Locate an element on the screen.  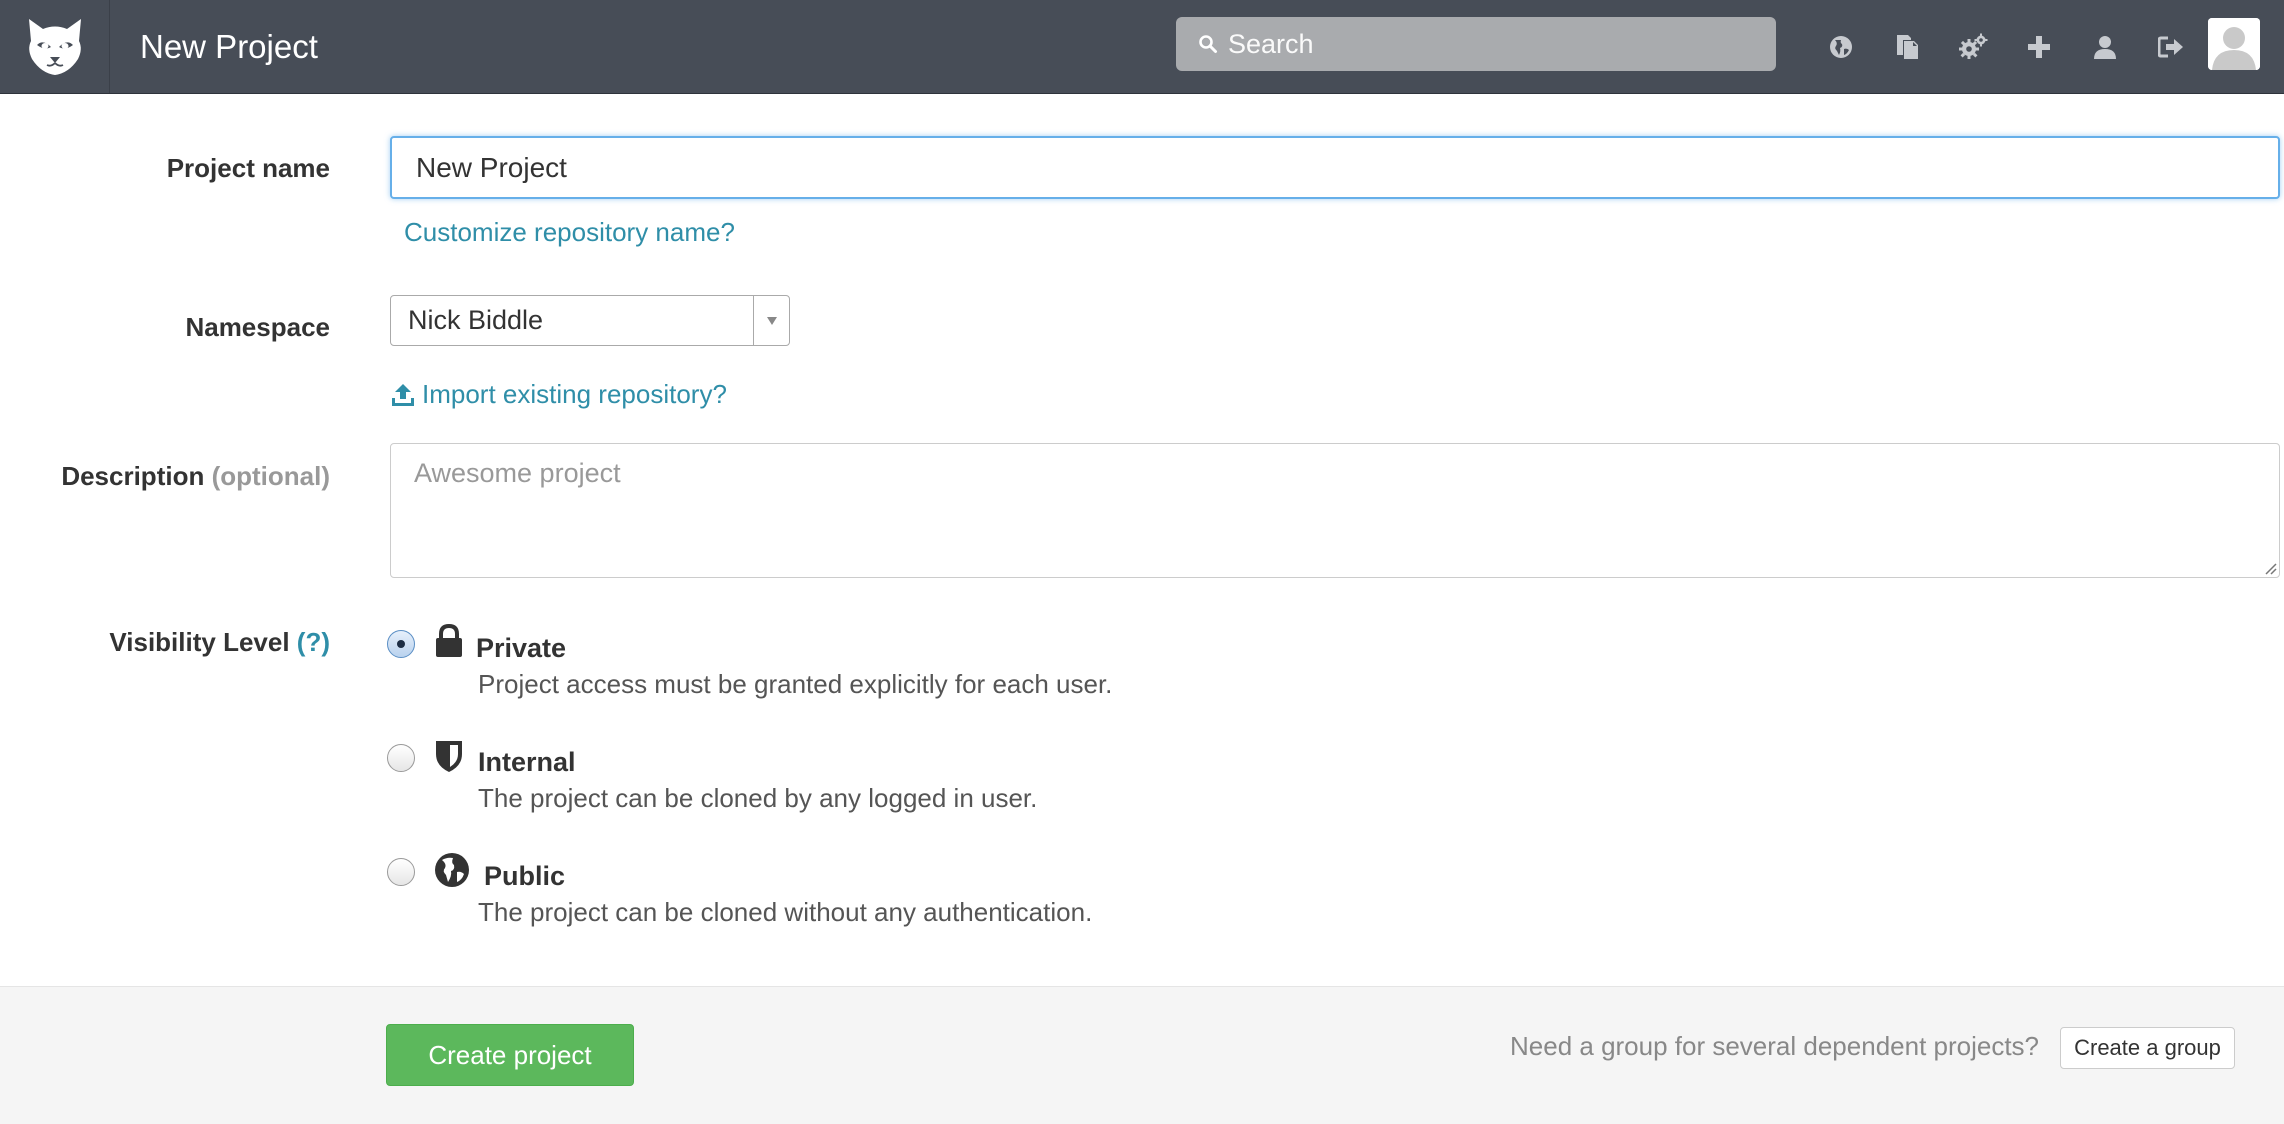
namespace-select: Nick Biddle is located at coordinates (590, 320).